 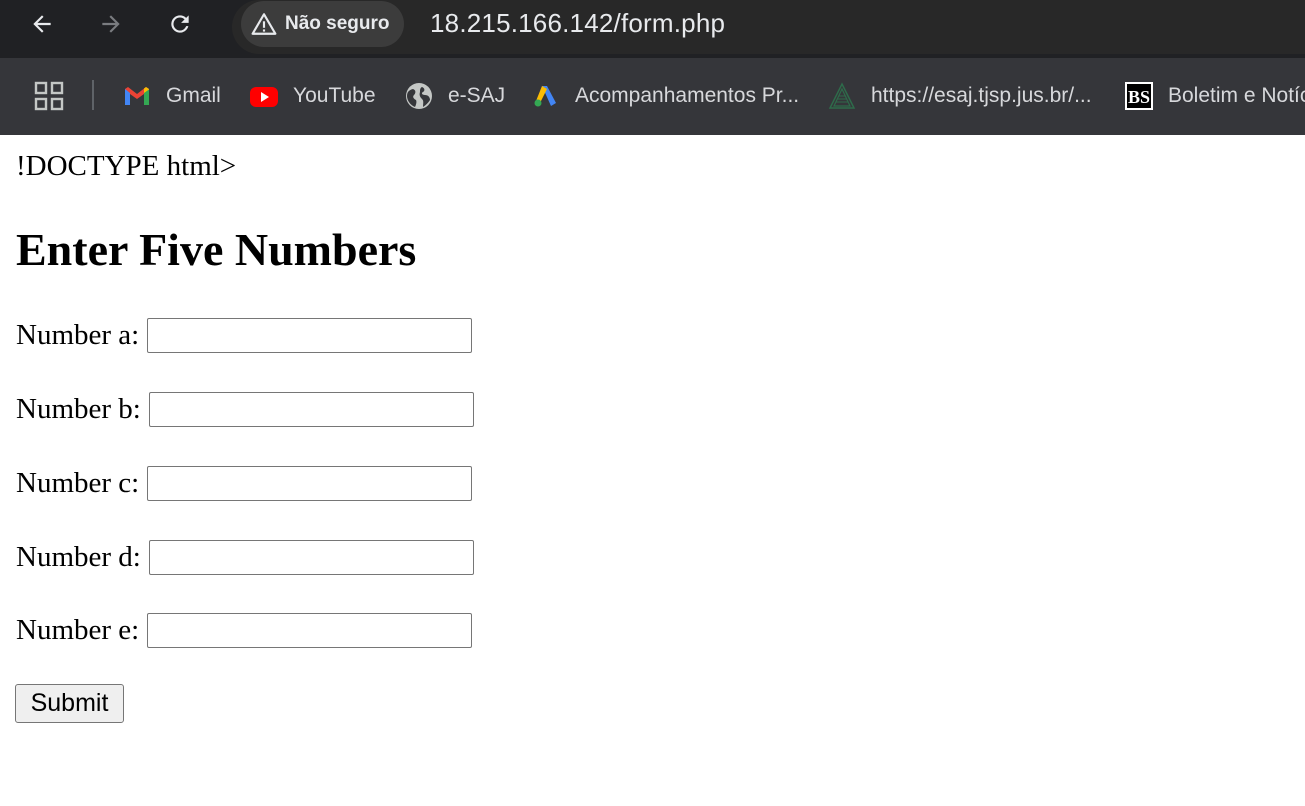 I want to click on apps-grid-icon, so click(x=49, y=96).